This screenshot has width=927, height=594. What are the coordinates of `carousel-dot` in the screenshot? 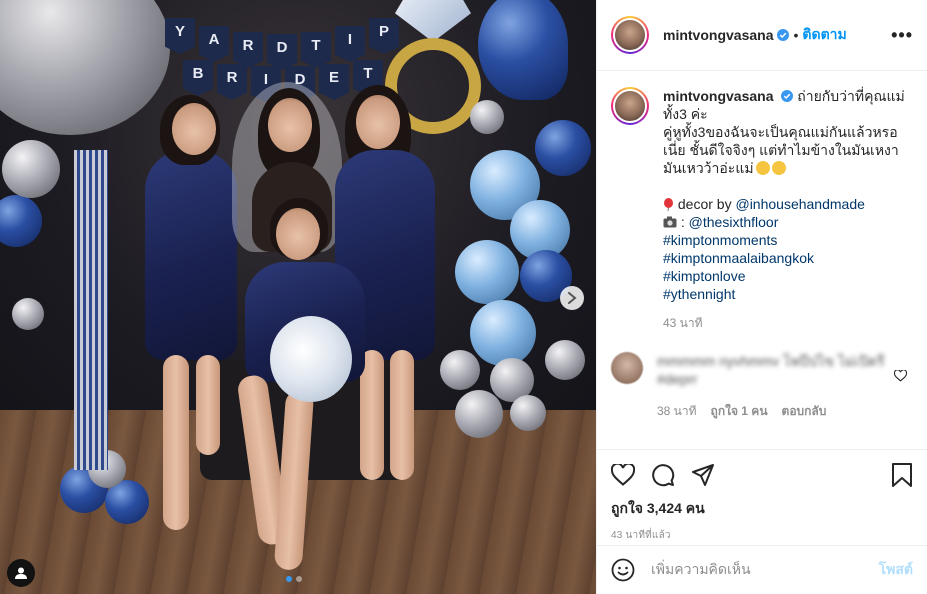 It's located at (299, 579).